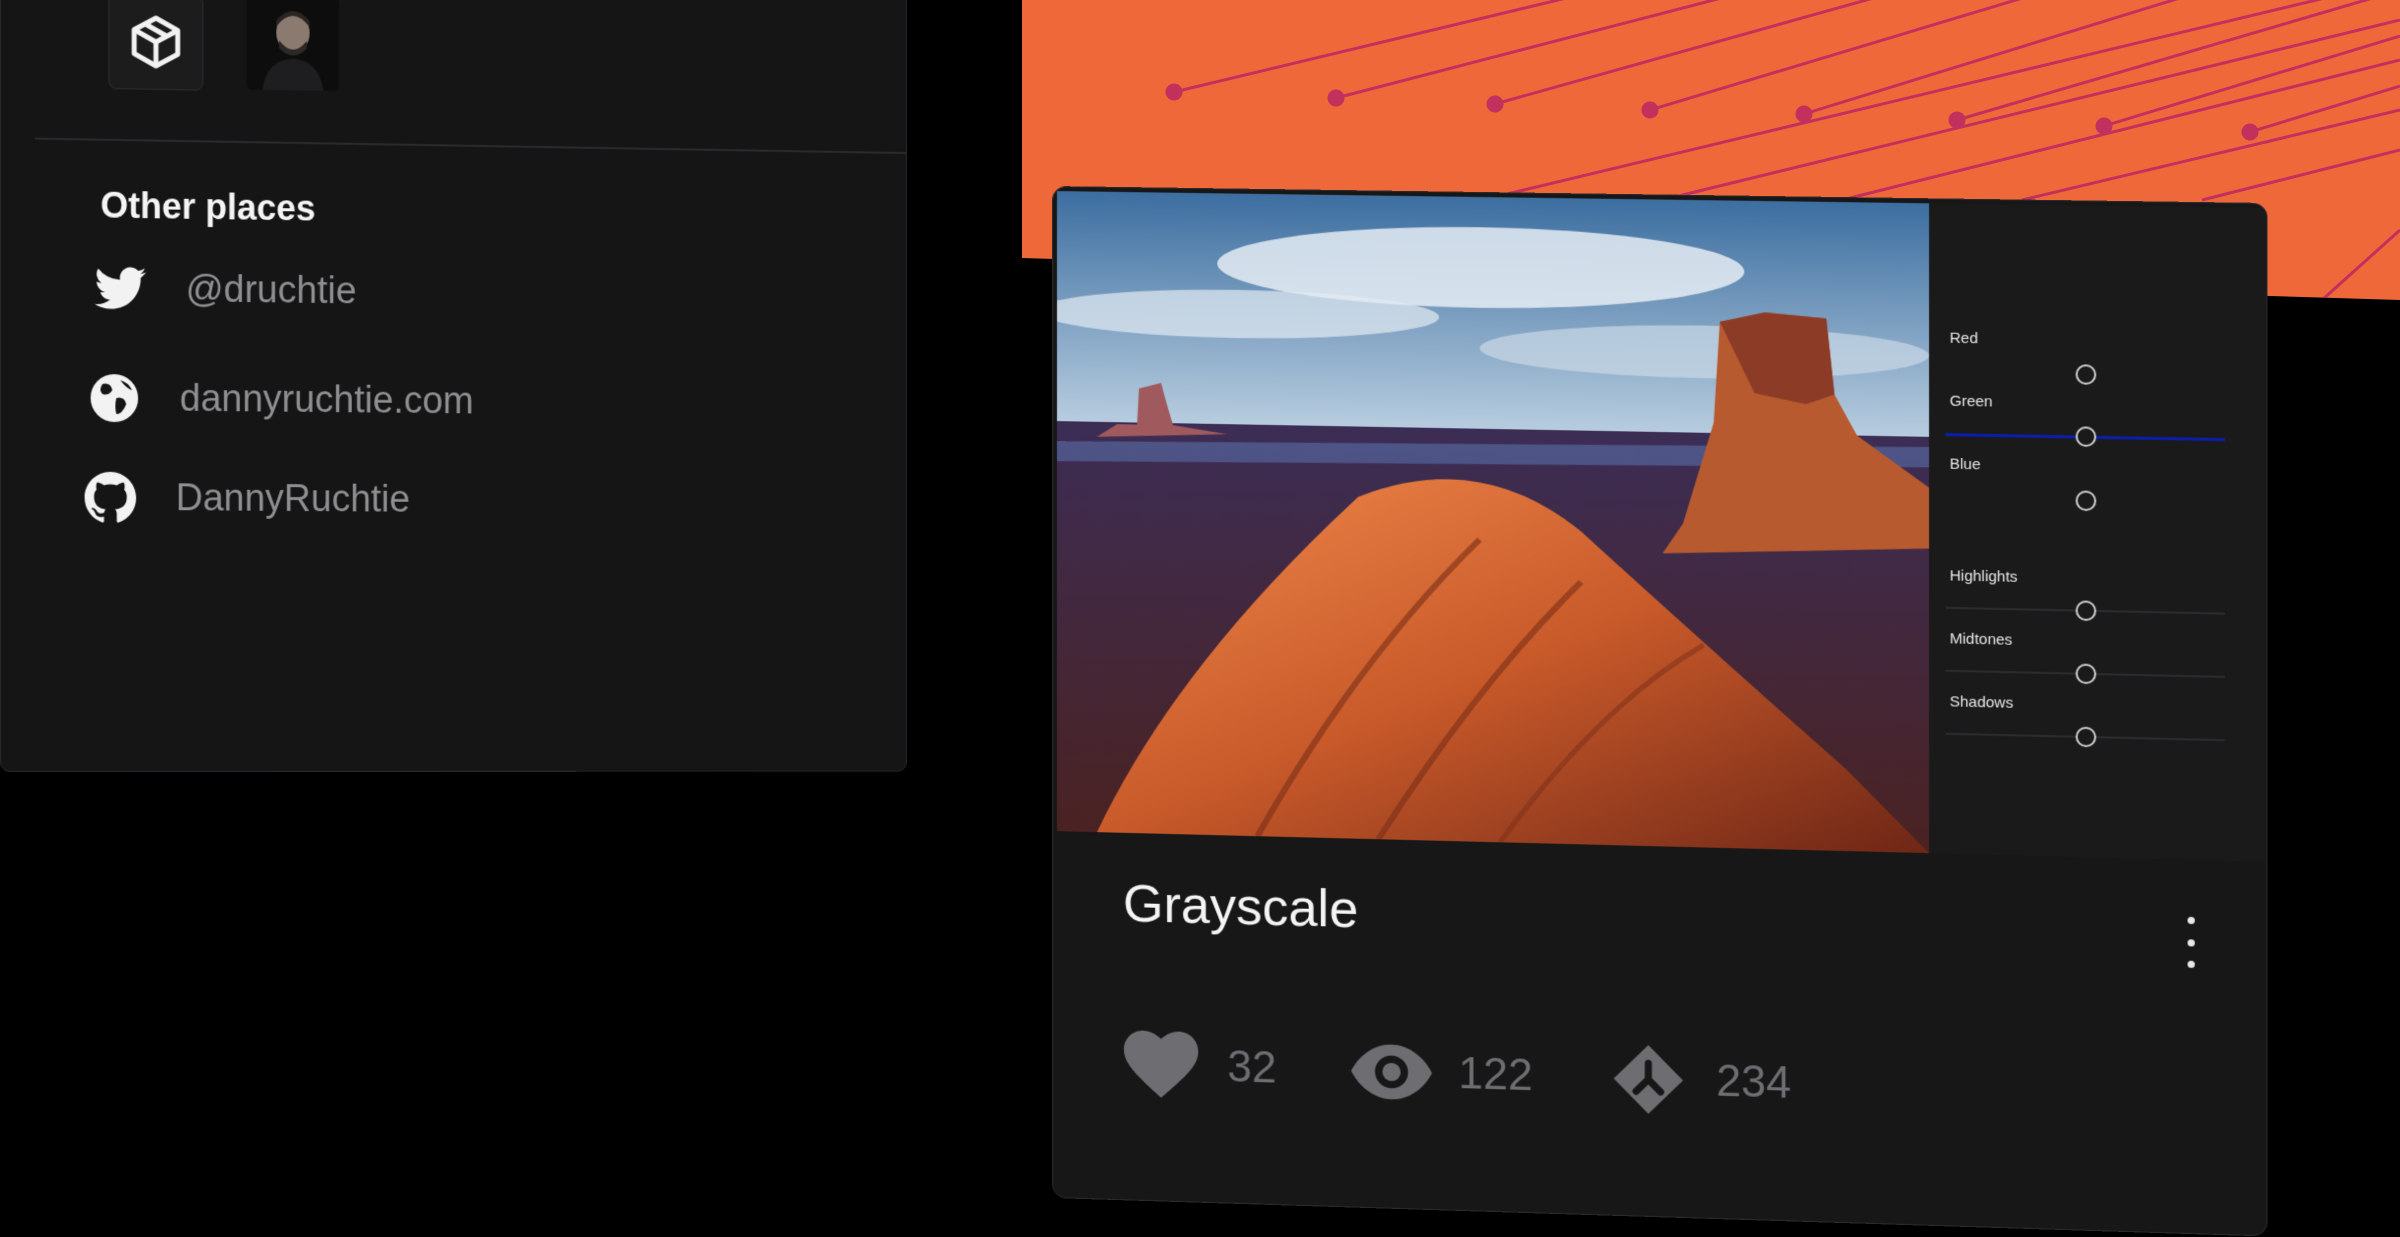 The height and width of the screenshot is (1237, 2400). I want to click on section-title: Other places, so click(208, 206).